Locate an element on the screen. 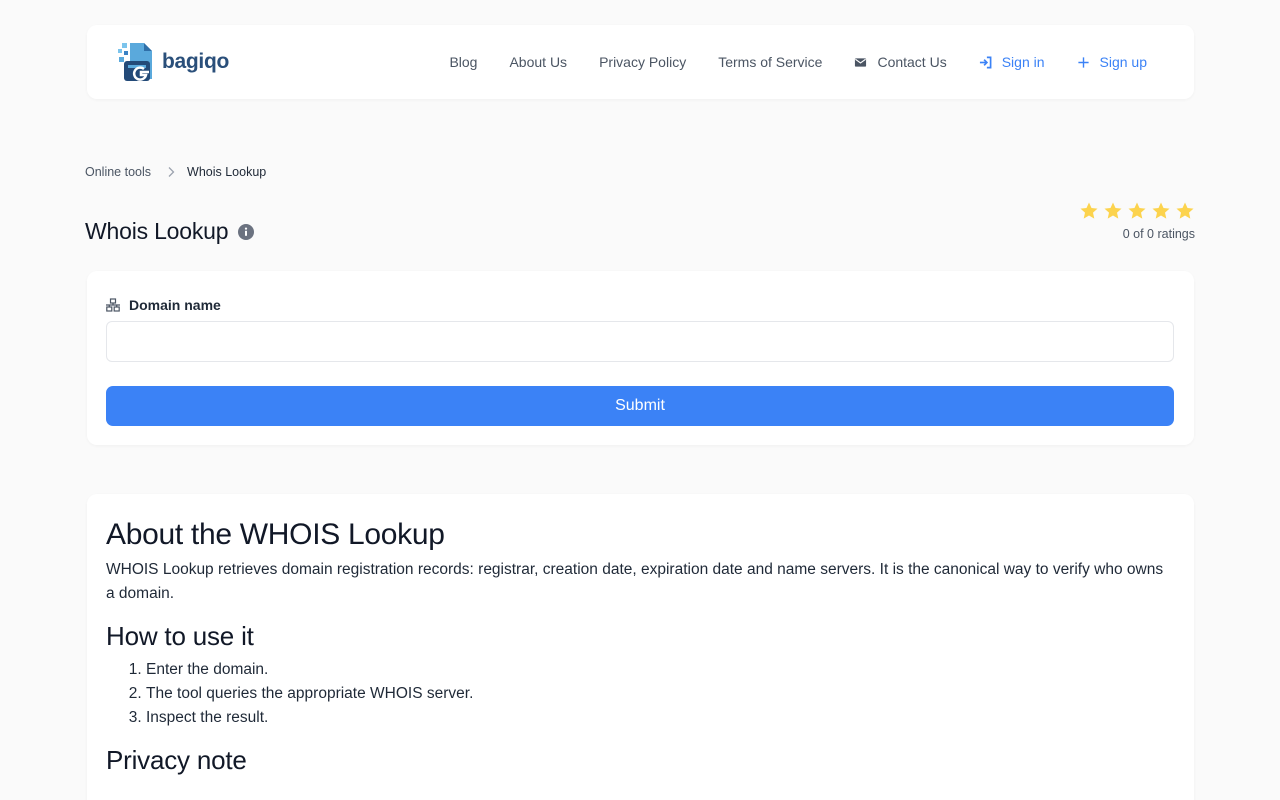 This screenshot has height=800, width=1280. title-row: Whois Lookup is located at coordinates (170, 231).